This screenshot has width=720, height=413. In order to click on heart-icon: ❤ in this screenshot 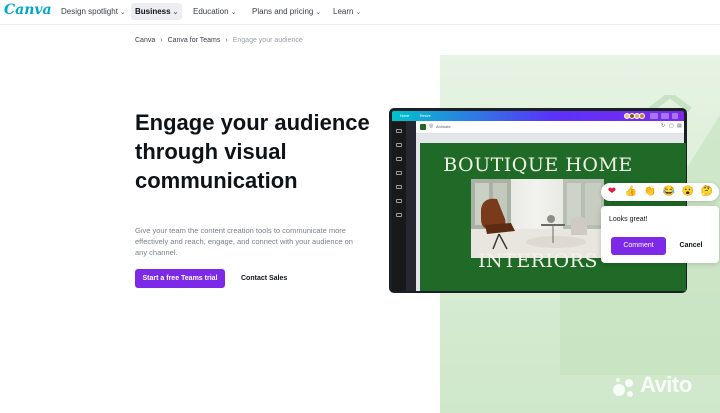, I will do `click(612, 192)`.